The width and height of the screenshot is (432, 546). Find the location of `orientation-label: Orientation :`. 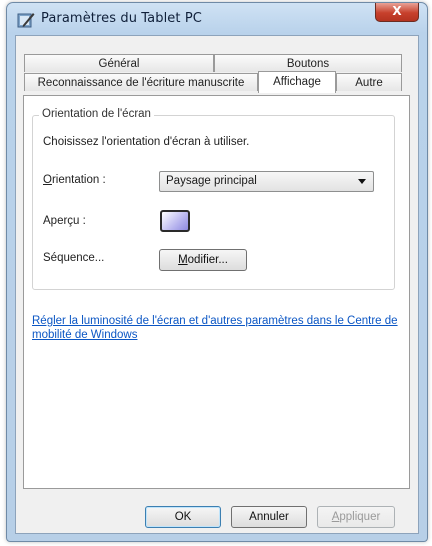

orientation-label: Orientation : is located at coordinates (74, 180).